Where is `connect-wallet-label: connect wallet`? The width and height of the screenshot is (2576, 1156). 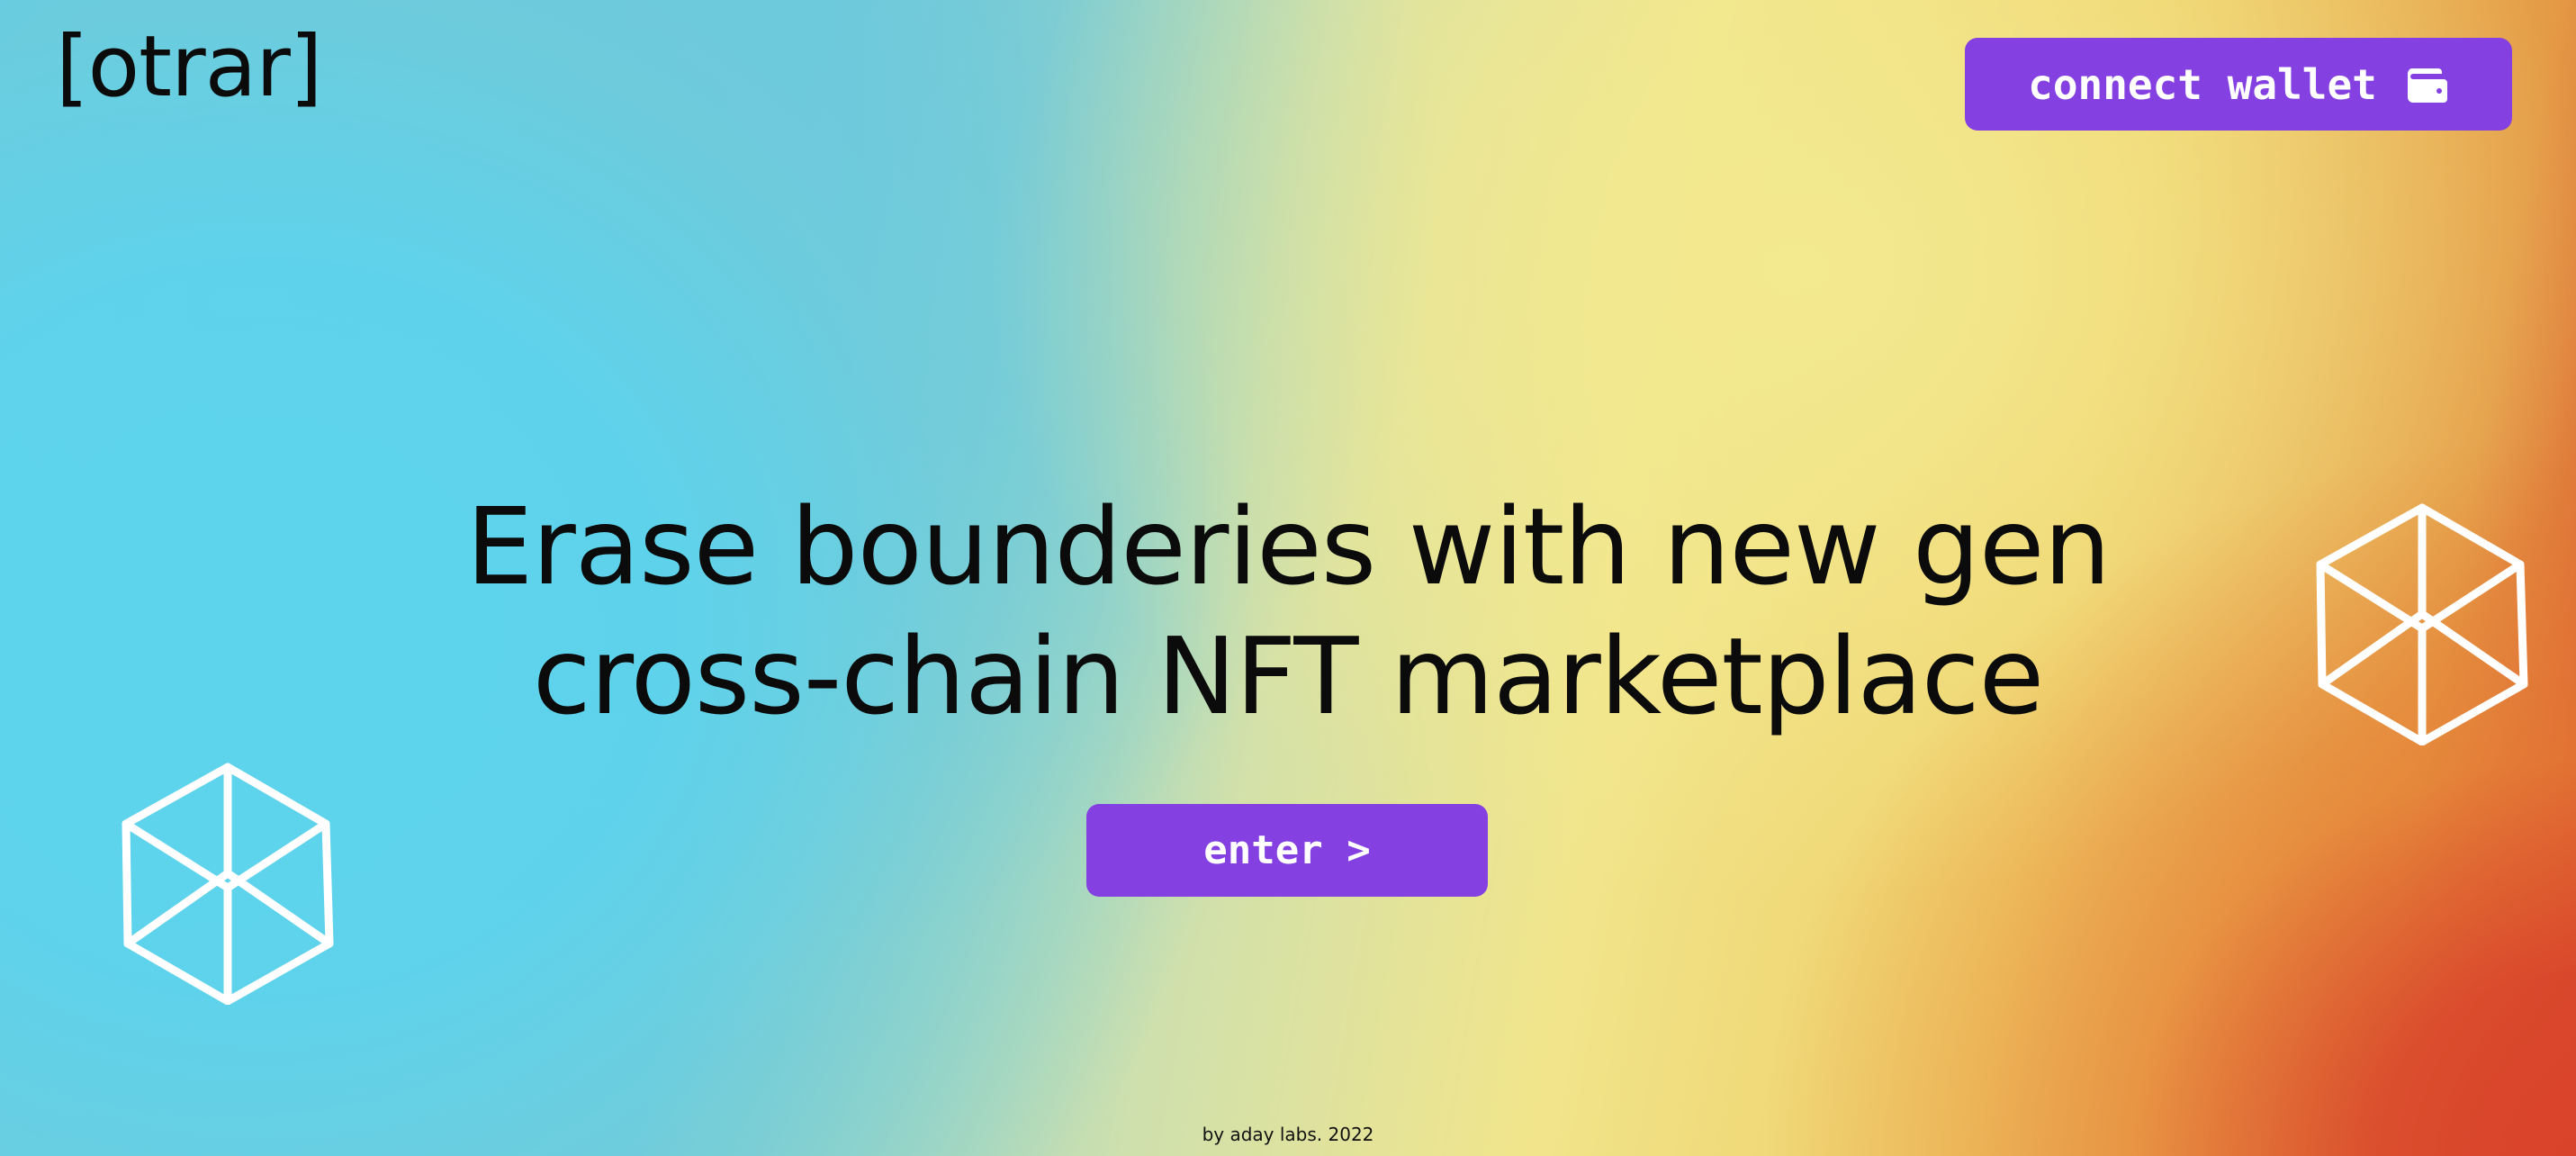 connect-wallet-label: connect wallet is located at coordinates (2202, 84).